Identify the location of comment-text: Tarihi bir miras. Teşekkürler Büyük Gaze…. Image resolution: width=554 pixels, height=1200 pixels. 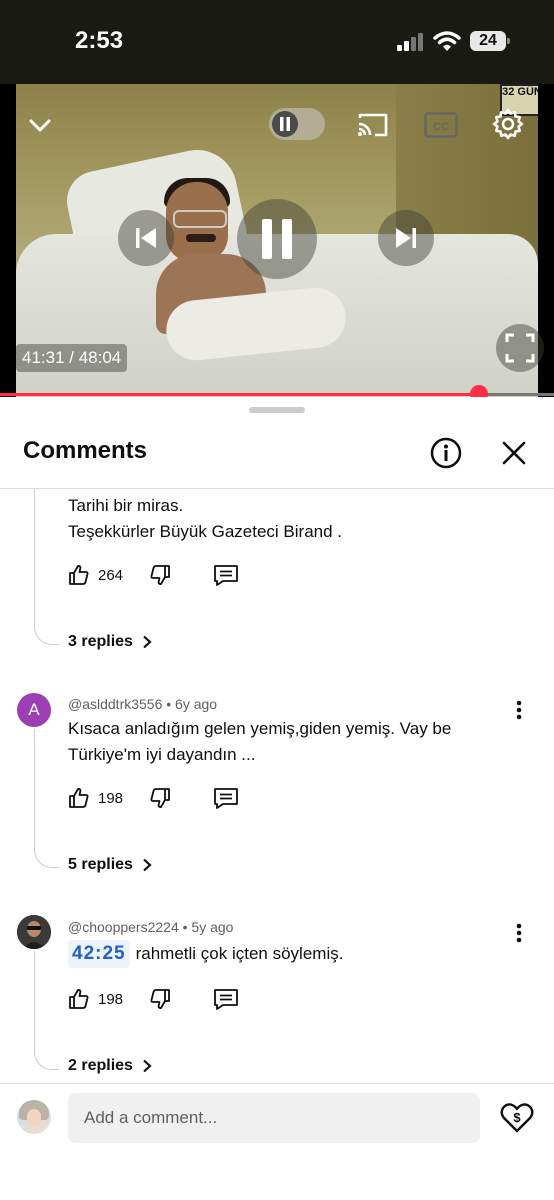
(205, 518).